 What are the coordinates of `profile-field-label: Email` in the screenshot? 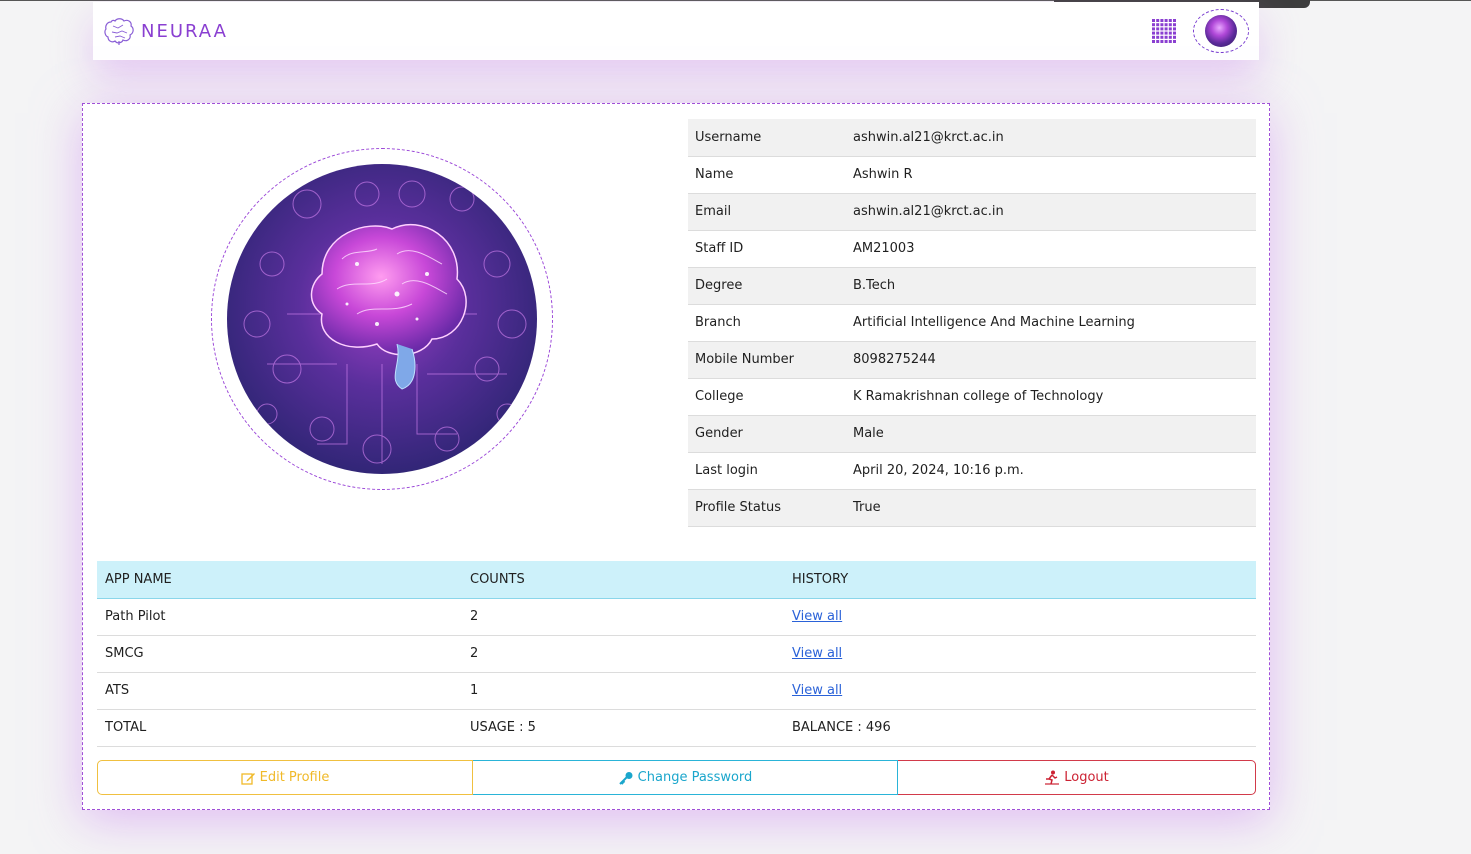 It's located at (767, 212).